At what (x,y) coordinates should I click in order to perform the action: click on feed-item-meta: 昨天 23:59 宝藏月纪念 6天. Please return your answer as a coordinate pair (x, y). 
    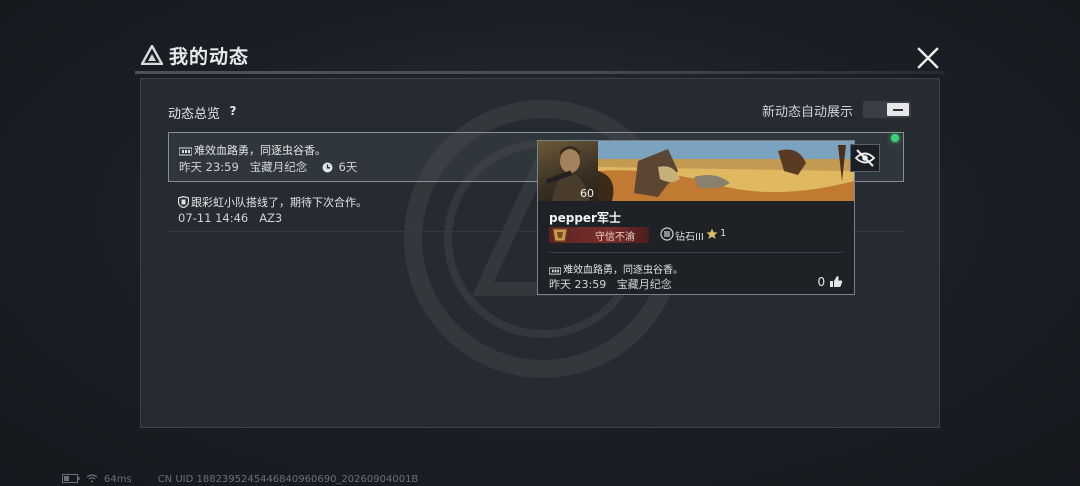
    Looking at the image, I should click on (268, 167).